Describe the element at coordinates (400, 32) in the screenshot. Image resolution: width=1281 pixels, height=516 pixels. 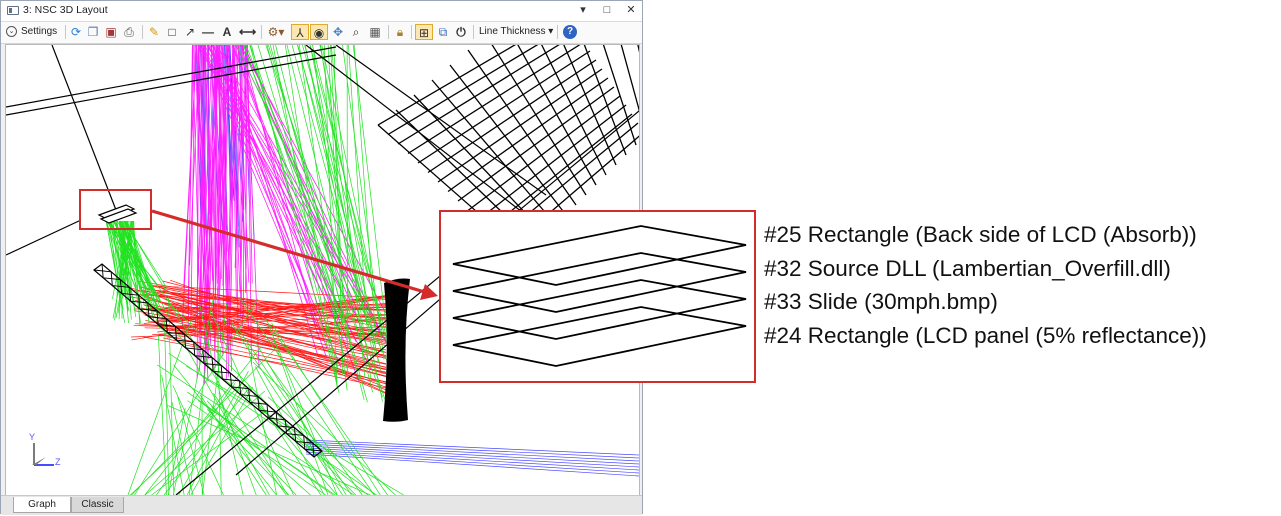
I see `lock-icon: 🔒︎` at that location.